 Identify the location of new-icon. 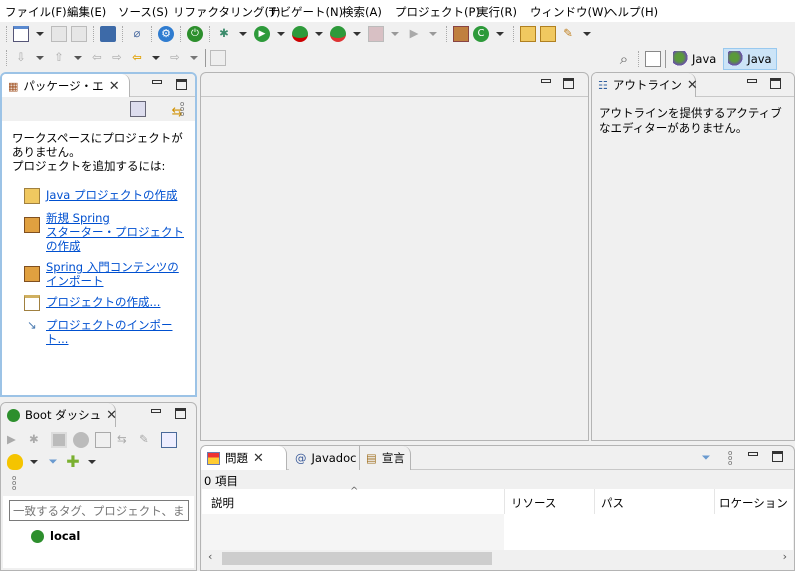
(21, 34).